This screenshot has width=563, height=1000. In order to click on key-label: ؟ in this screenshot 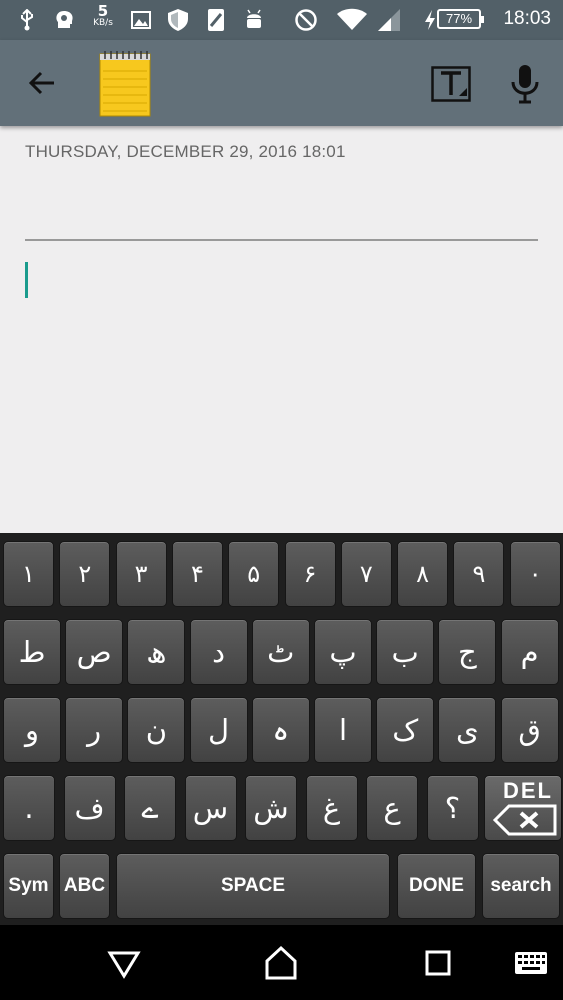, I will do `click(452, 808)`.